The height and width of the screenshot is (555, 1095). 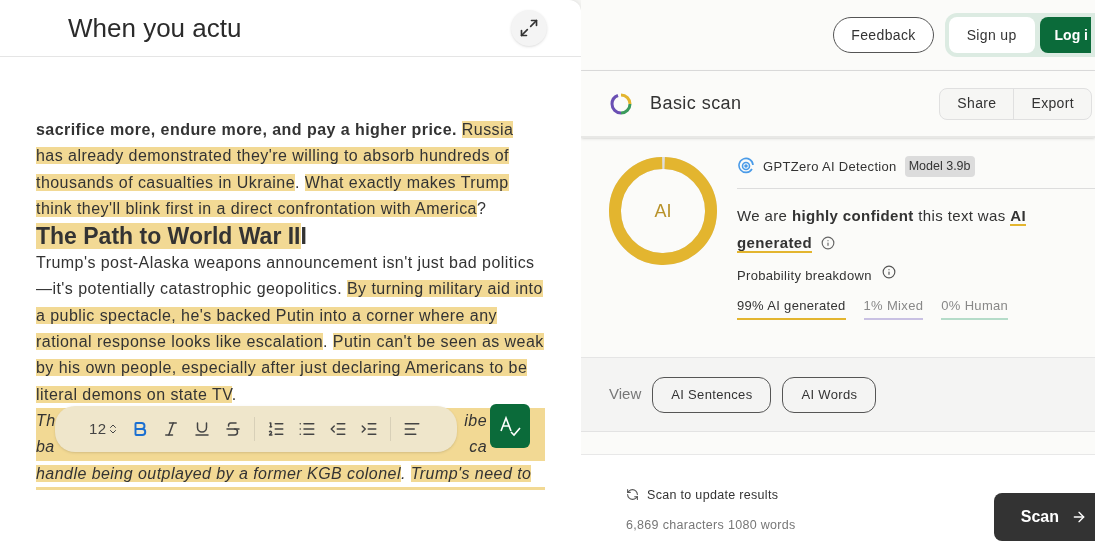 I want to click on character-count: 6,869 characters 1080 words, so click(x=711, y=526).